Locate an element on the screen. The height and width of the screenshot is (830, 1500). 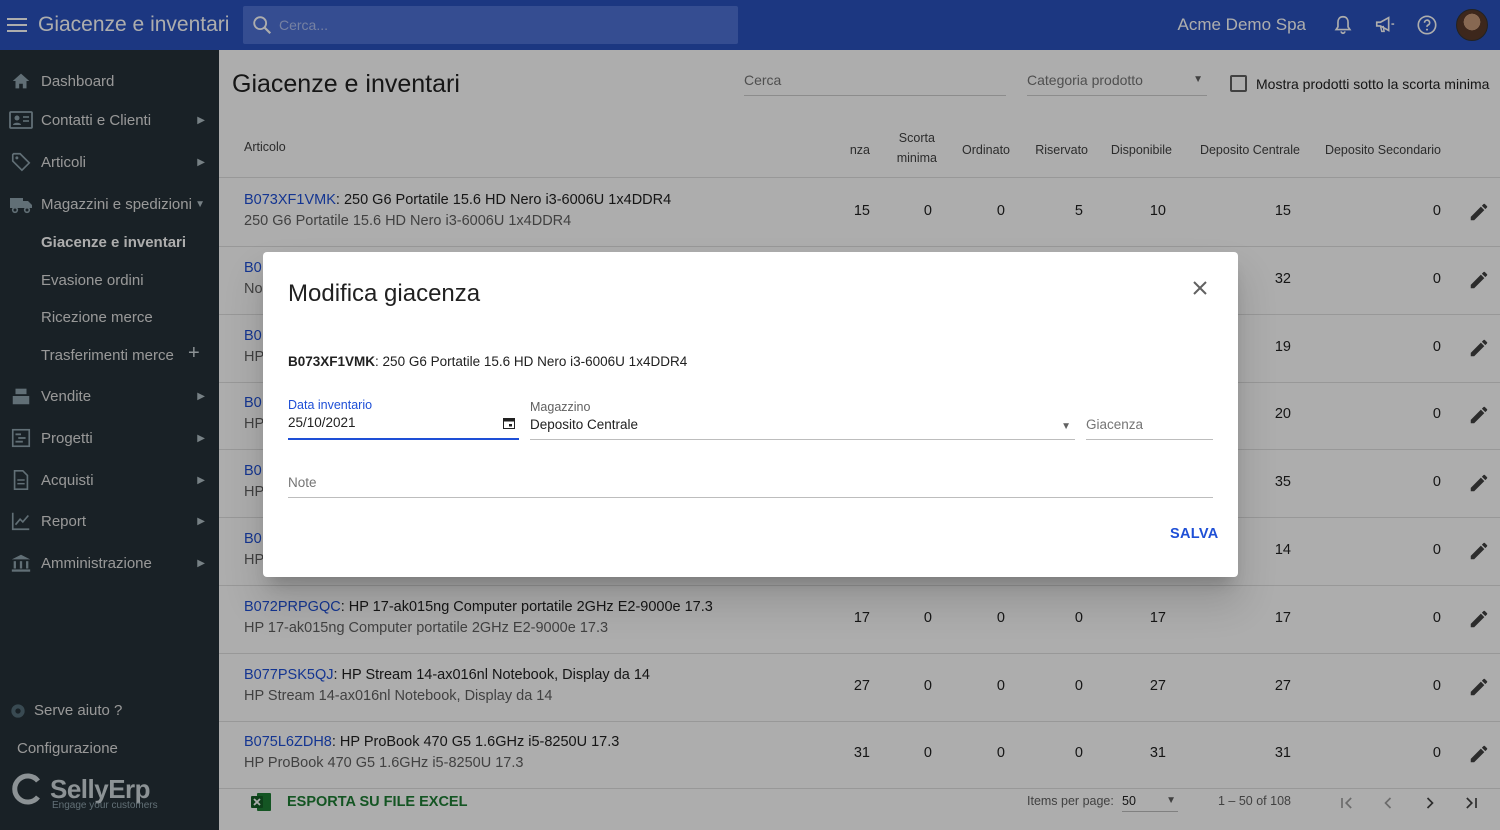
stock-input: Giacenza is located at coordinates (1149, 420).